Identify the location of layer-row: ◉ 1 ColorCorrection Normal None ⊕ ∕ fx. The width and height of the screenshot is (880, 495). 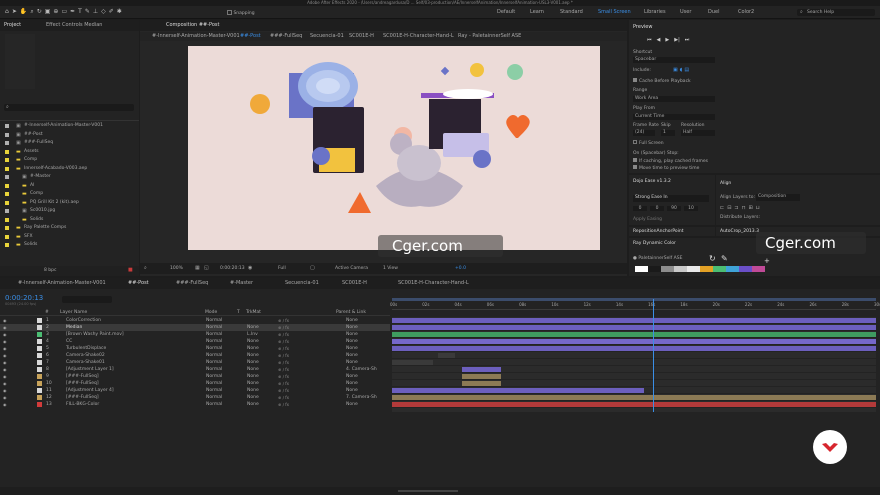
(195, 320).